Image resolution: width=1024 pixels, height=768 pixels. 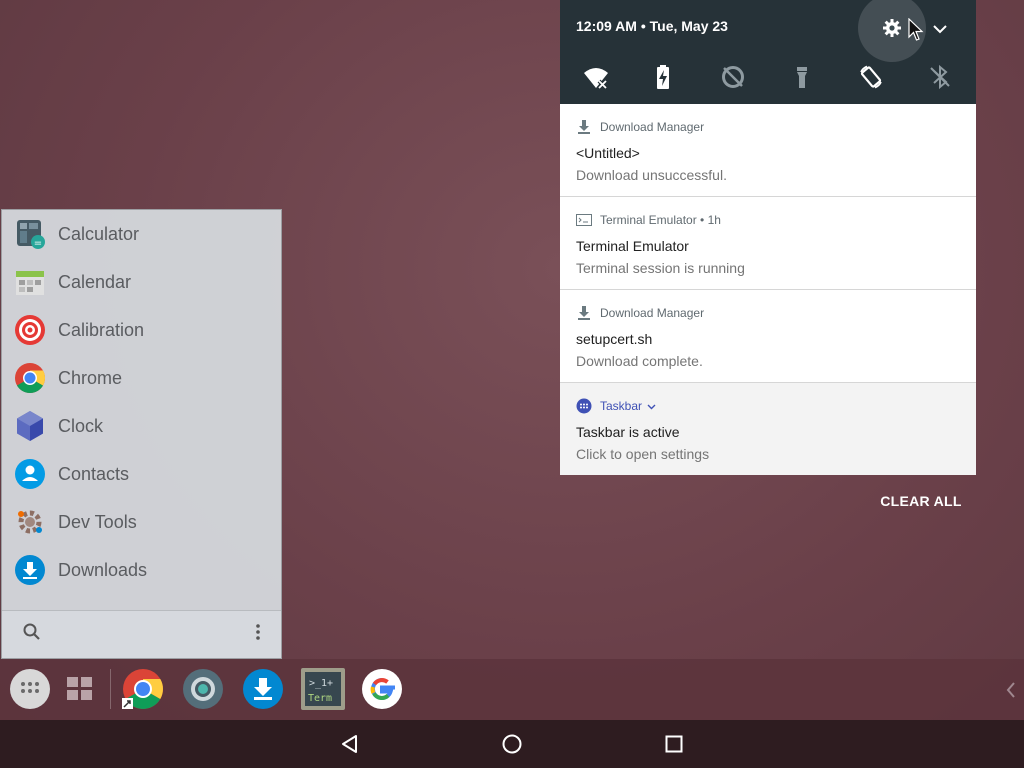 I want to click on bluetooth-off-icon, so click(x=940, y=77).